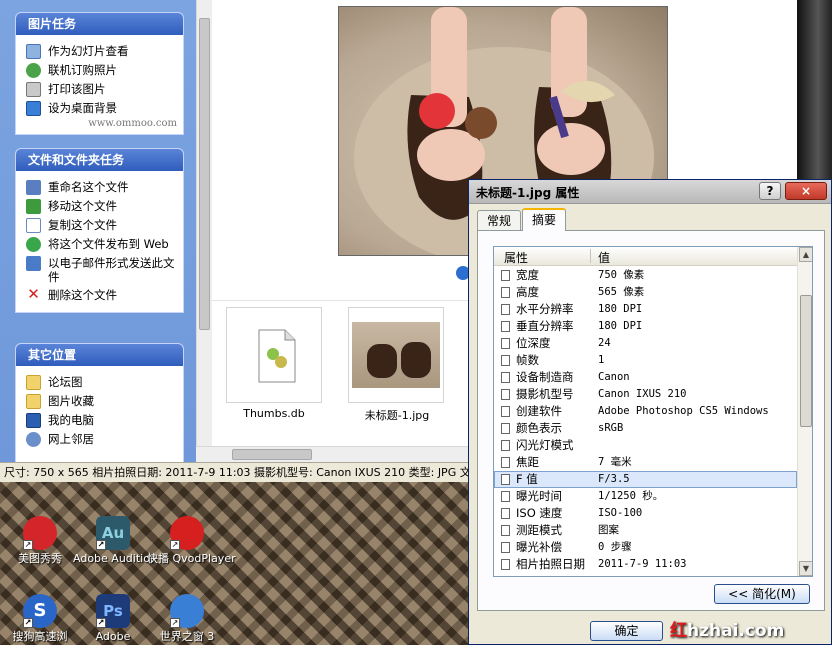  What do you see at coordinates (642, 394) in the screenshot?
I see `property-value: Canon IXUS 210` at bounding box center [642, 394].